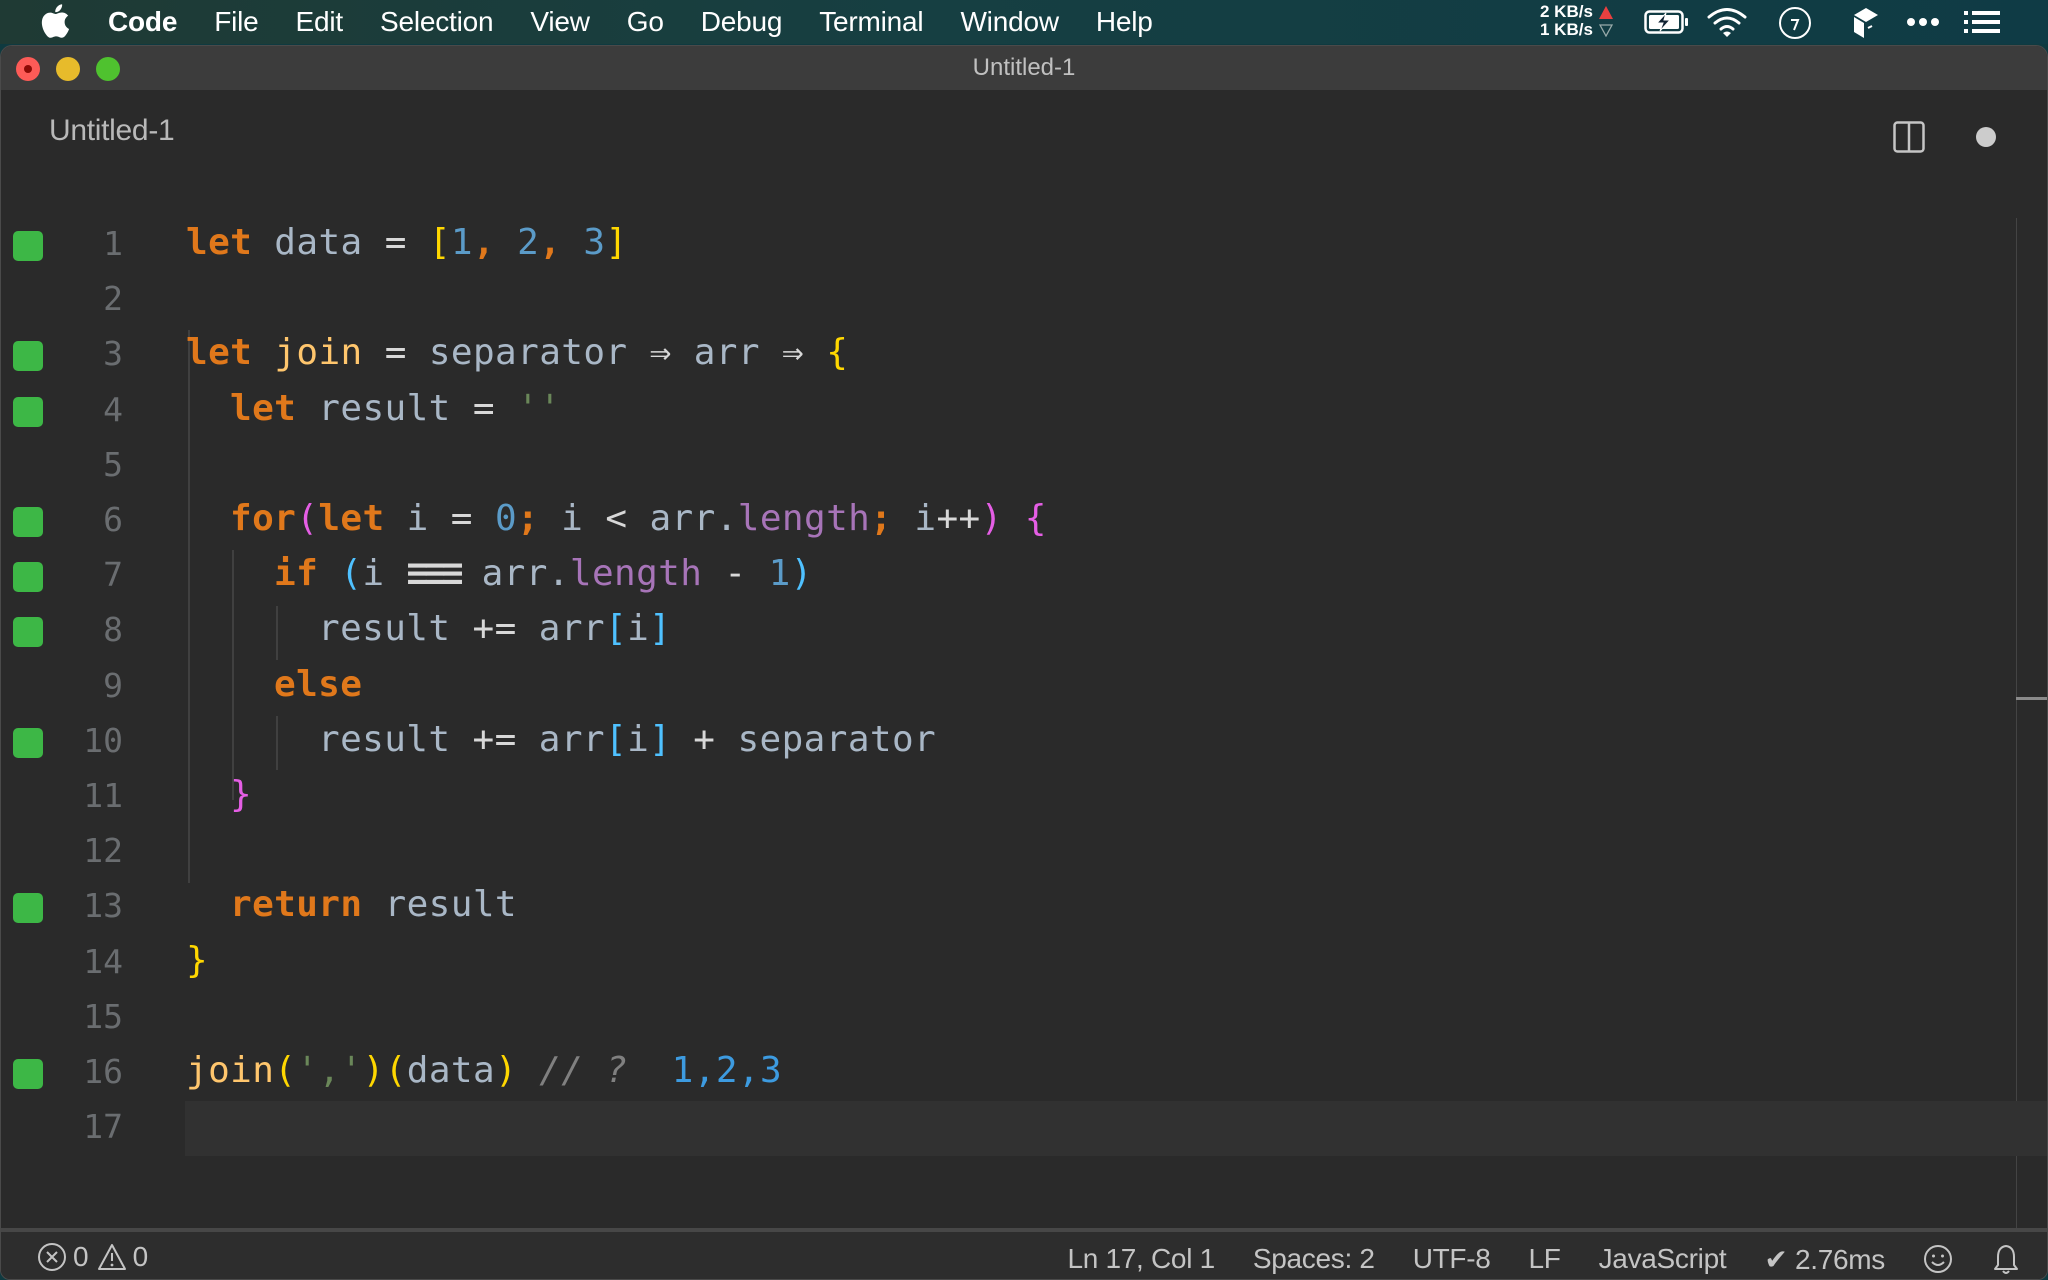  Describe the element at coordinates (1024, 963) in the screenshot. I see `code-line: 14}` at that location.